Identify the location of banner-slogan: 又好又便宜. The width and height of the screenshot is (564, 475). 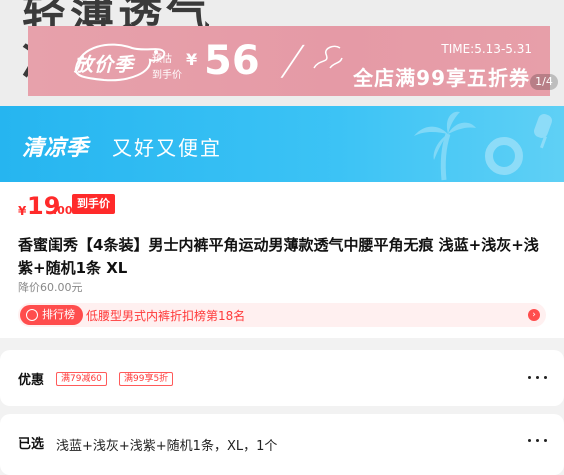
(167, 148).